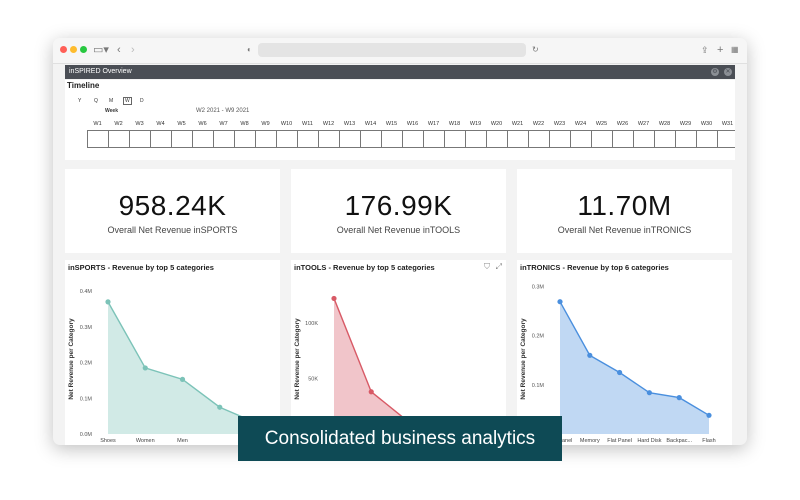 This screenshot has width=800, height=500. I want to click on week-cell: W8, so click(244, 134).